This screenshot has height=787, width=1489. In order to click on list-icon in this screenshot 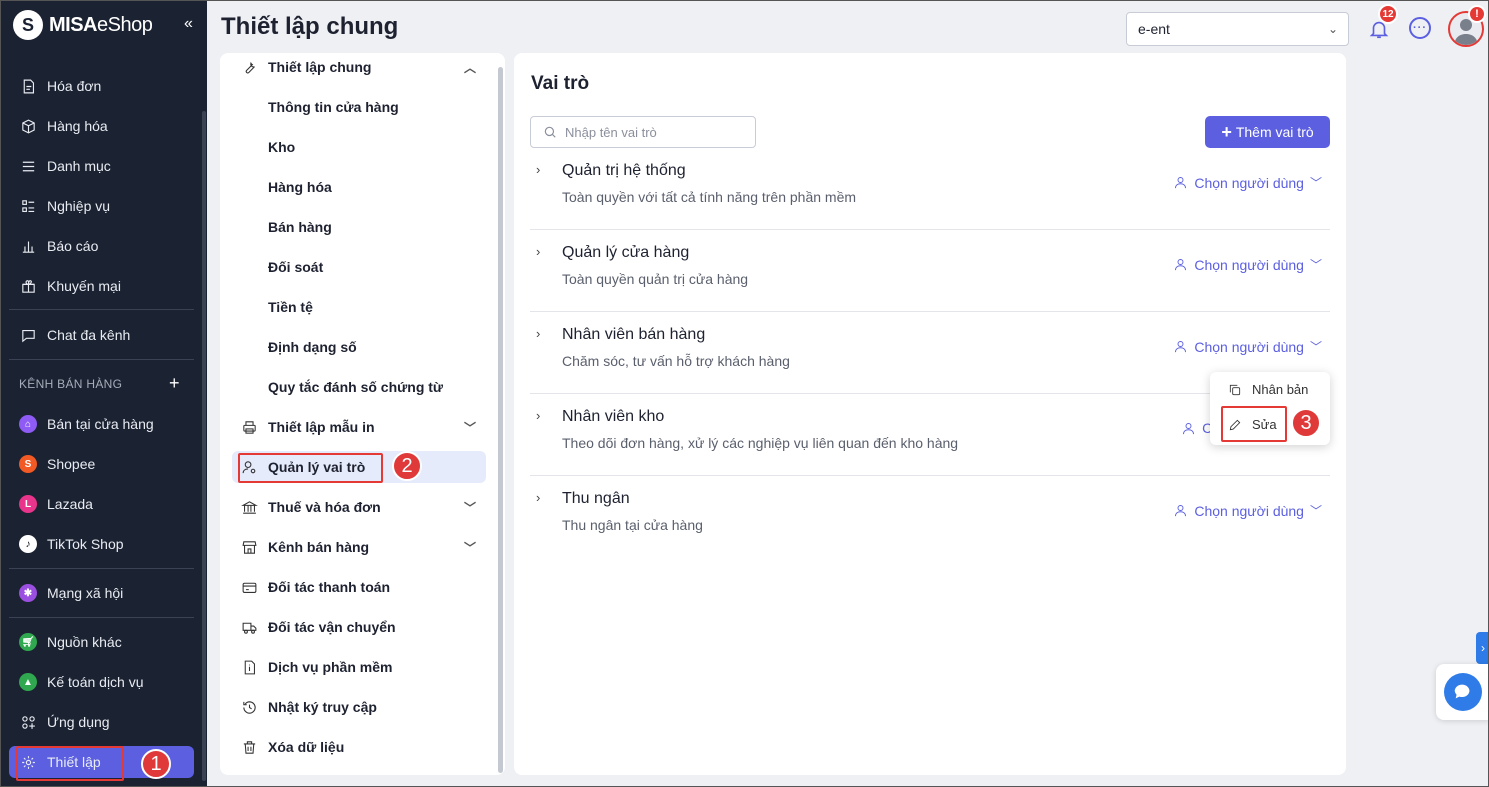, I will do `click(28, 166)`.